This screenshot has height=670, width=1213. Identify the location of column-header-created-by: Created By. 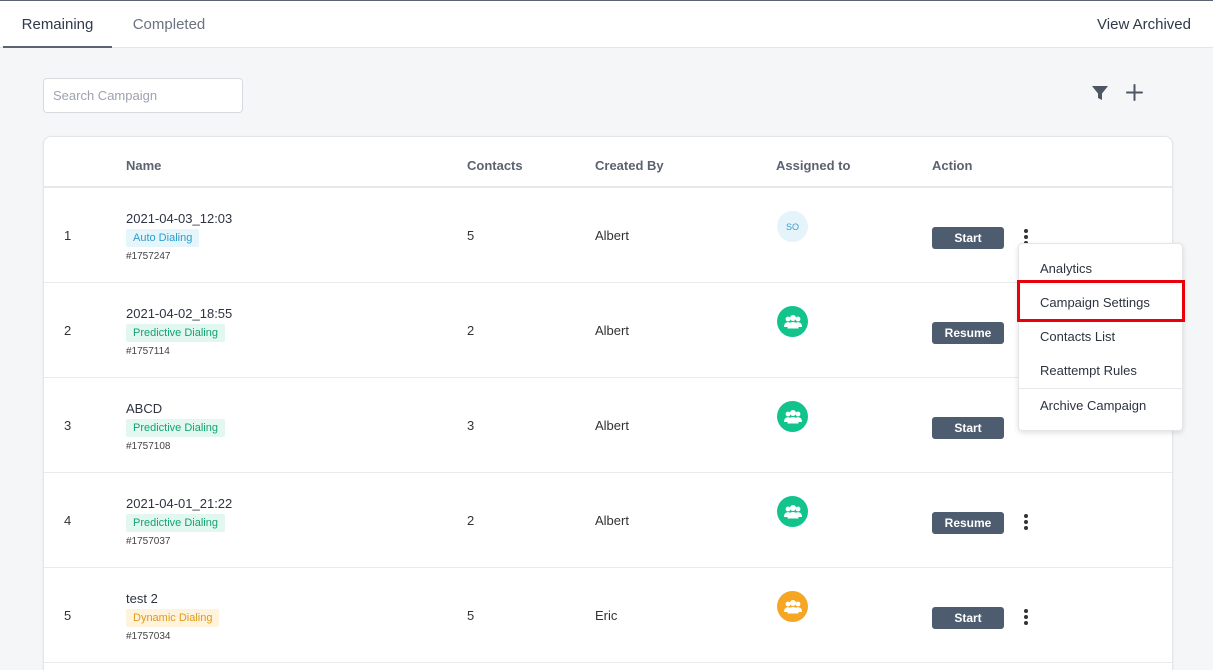
(629, 165).